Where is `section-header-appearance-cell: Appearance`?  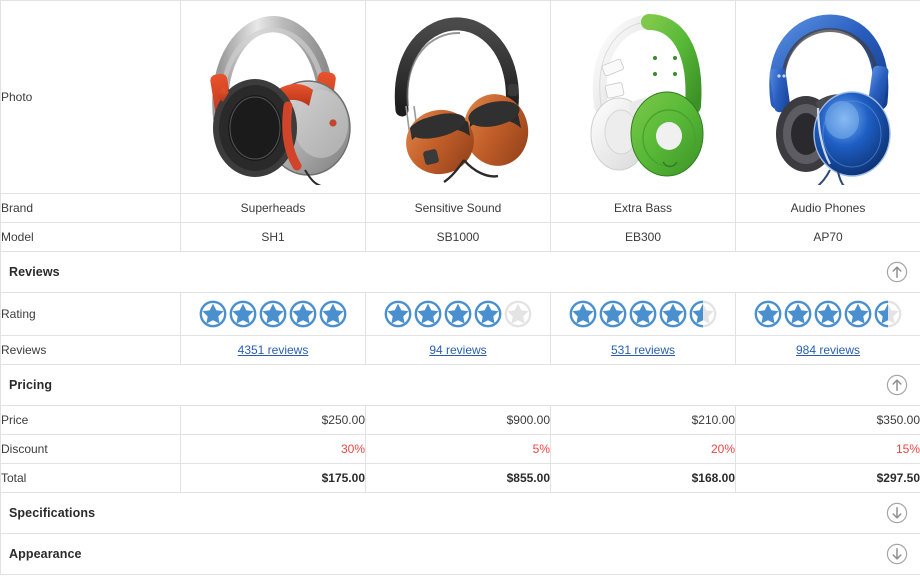 section-header-appearance-cell: Appearance is located at coordinates (460, 554).